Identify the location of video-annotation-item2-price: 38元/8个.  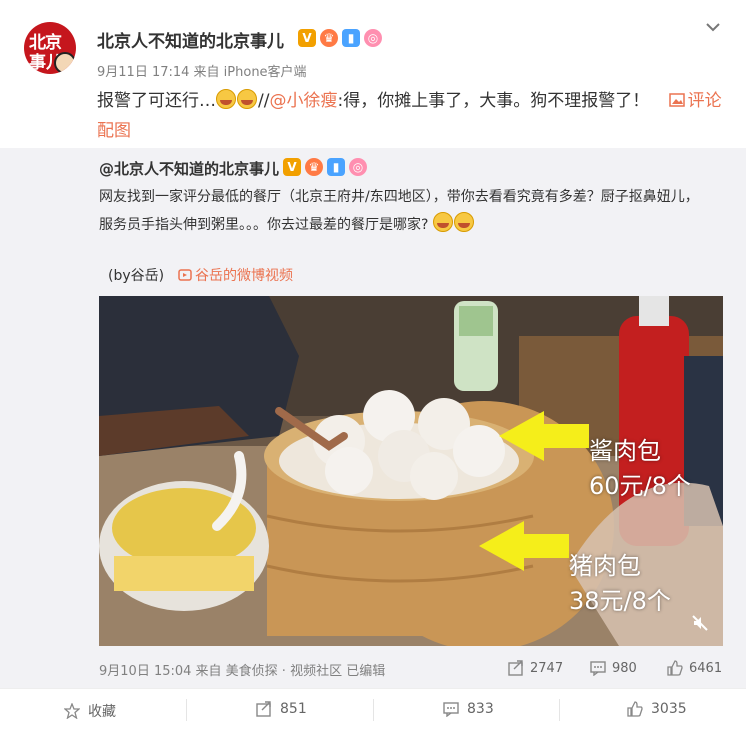
(620, 601).